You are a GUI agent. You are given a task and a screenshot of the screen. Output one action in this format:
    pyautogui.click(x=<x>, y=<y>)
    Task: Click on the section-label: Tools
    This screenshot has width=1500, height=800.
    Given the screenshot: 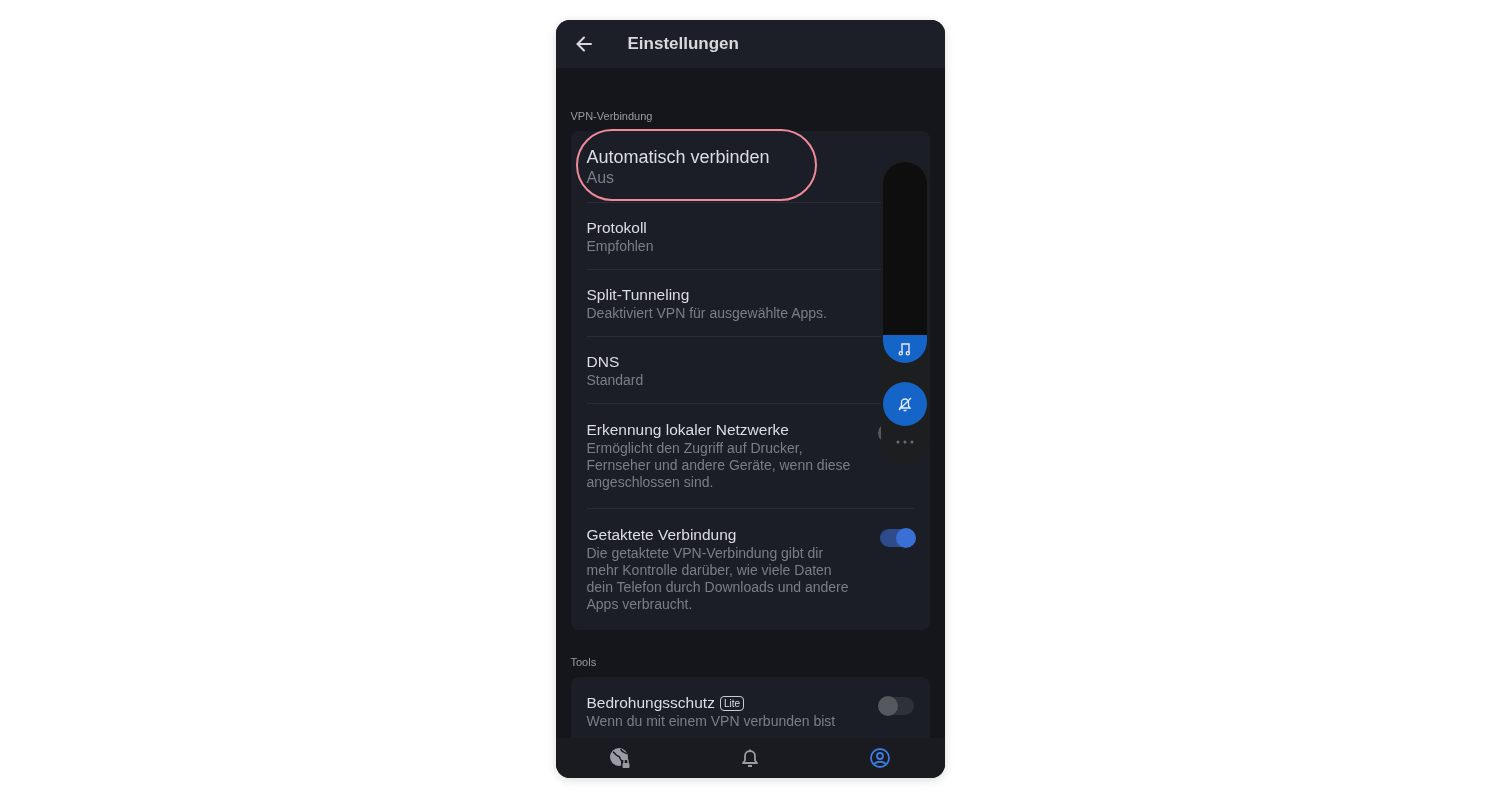 What is the action you would take?
    pyautogui.click(x=584, y=662)
    